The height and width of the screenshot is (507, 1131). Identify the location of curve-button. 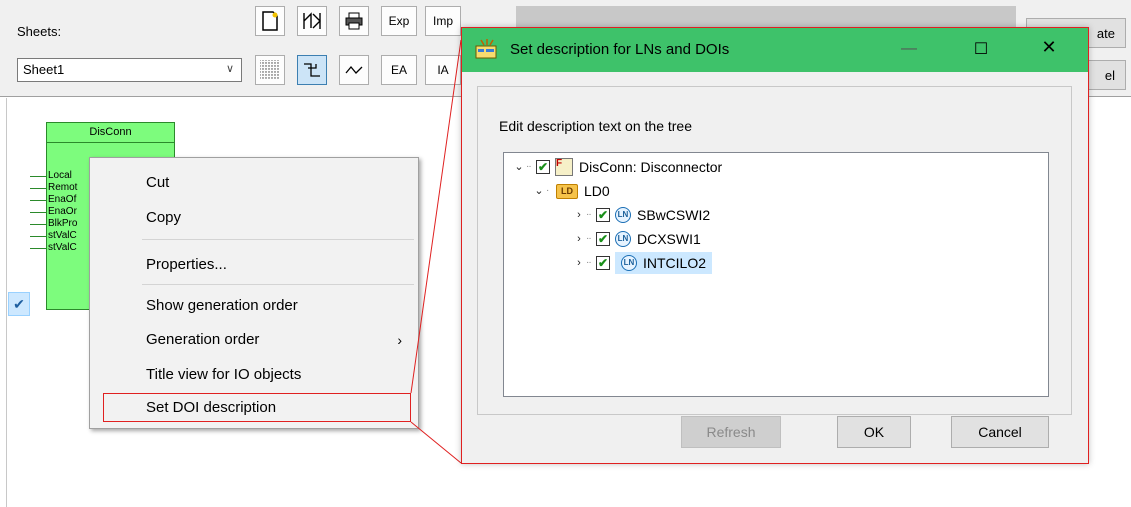
(354, 70).